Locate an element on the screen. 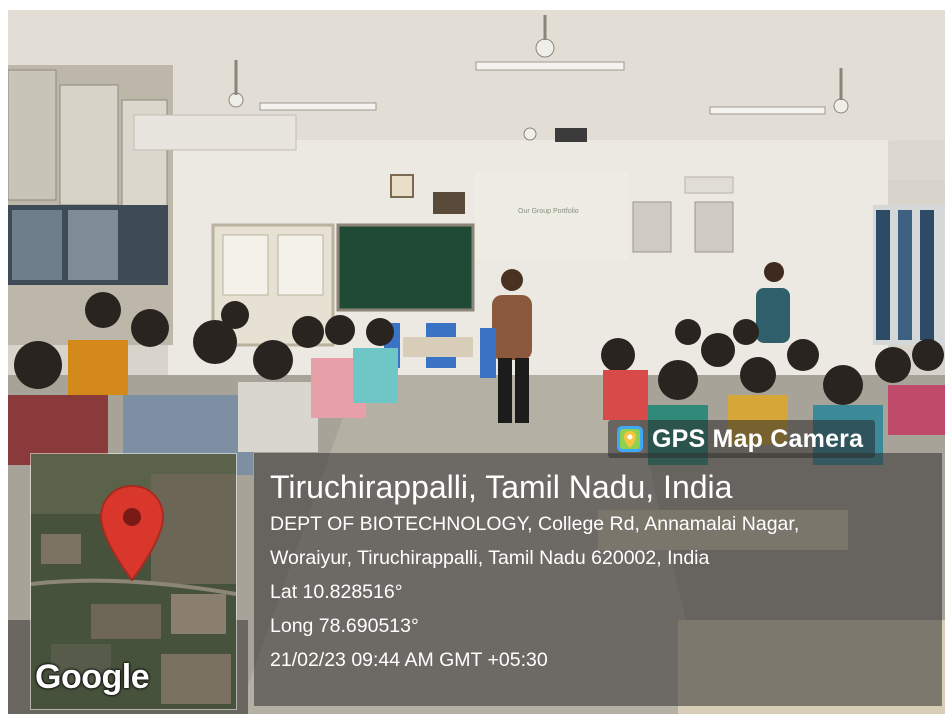 This screenshot has height=718, width=945. badge-label: GPS Map Camera is located at coordinates (758, 438).